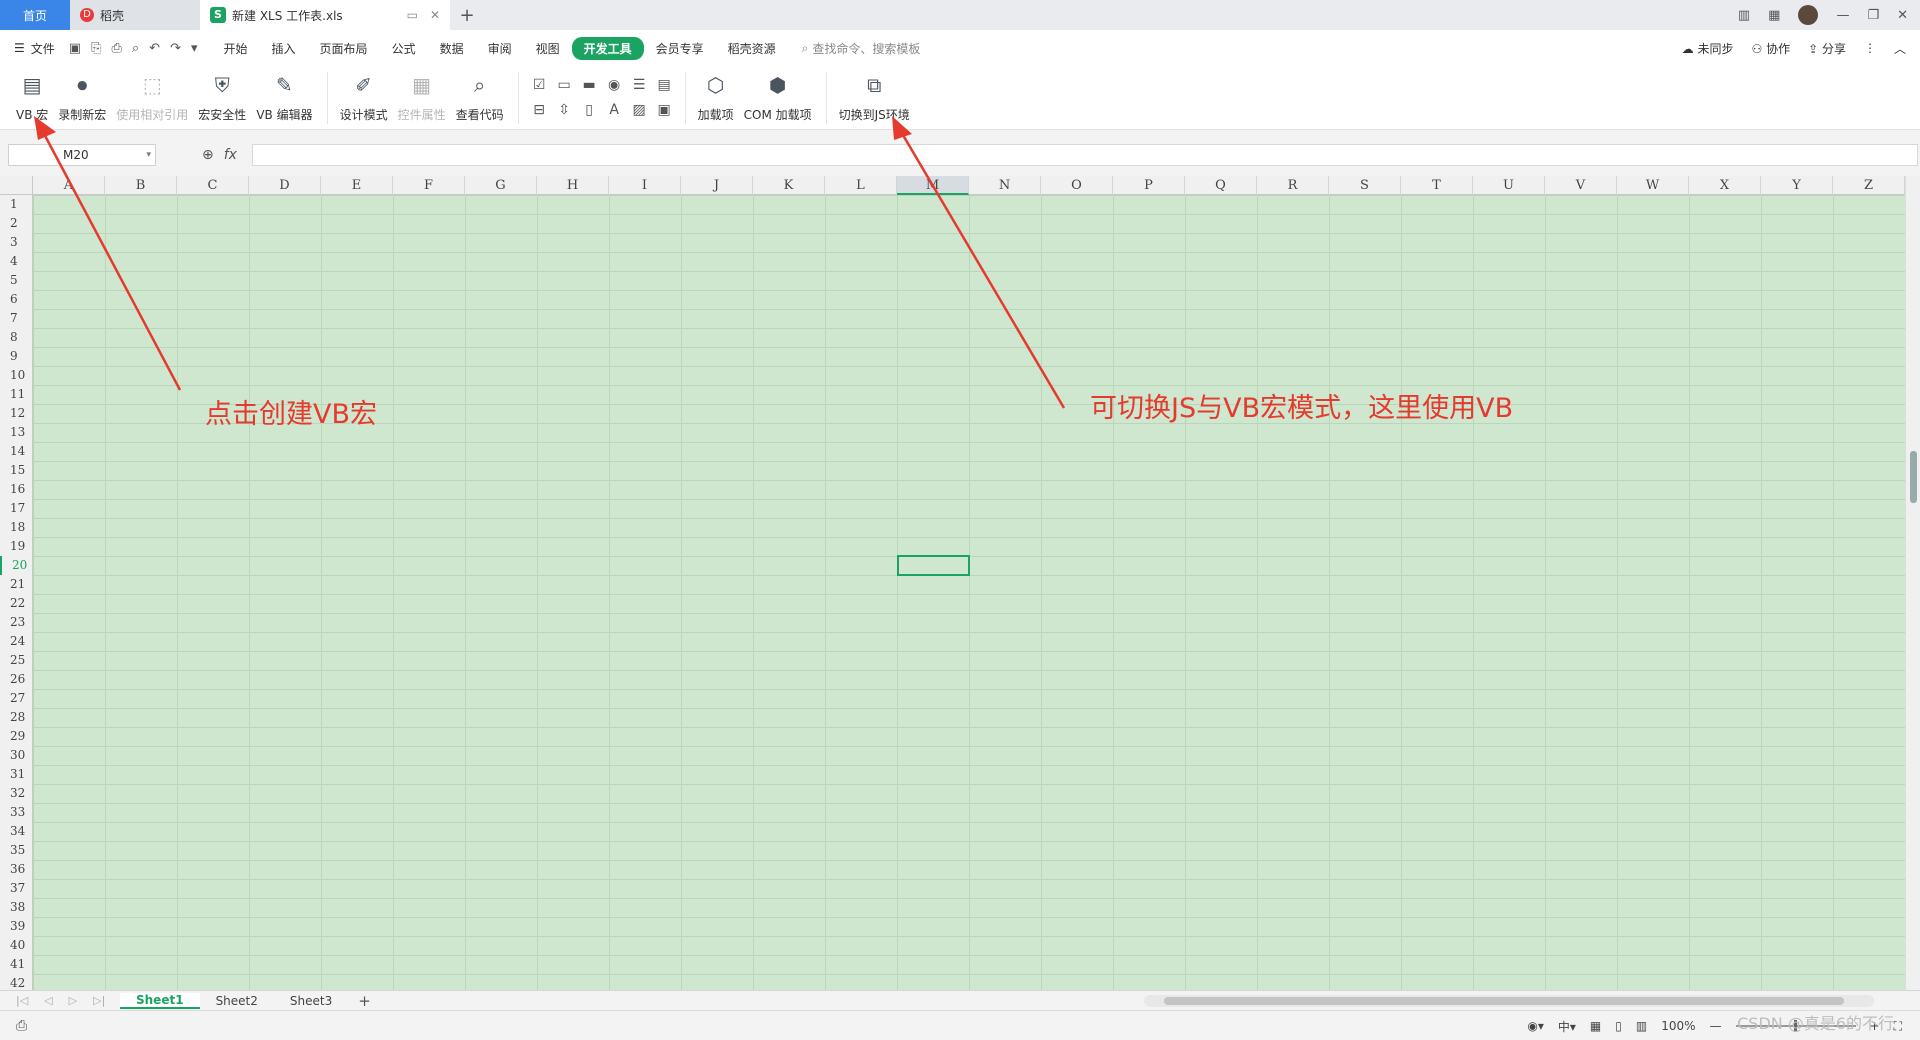 This screenshot has width=1920, height=1040. Describe the element at coordinates (1913, 477) in the screenshot. I see `vertical-scroll-thumb` at that location.